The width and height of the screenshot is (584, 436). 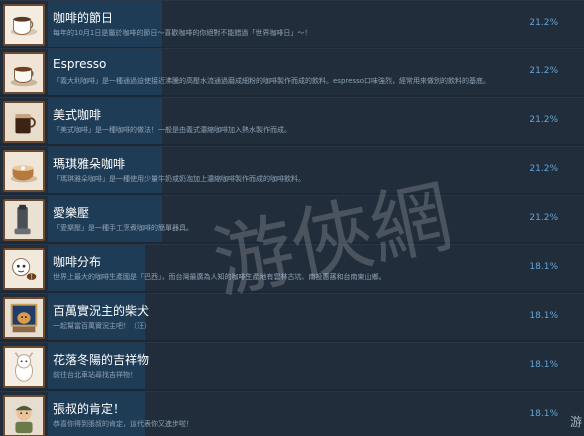 What do you see at coordinates (179, 179) in the screenshot?
I see `achievement-description: 「瑪琪雅朵咖啡」是一種使用少量牛奶或奶泡加上濃縮咖啡製作而成的咖啡飲料。` at bounding box center [179, 179].